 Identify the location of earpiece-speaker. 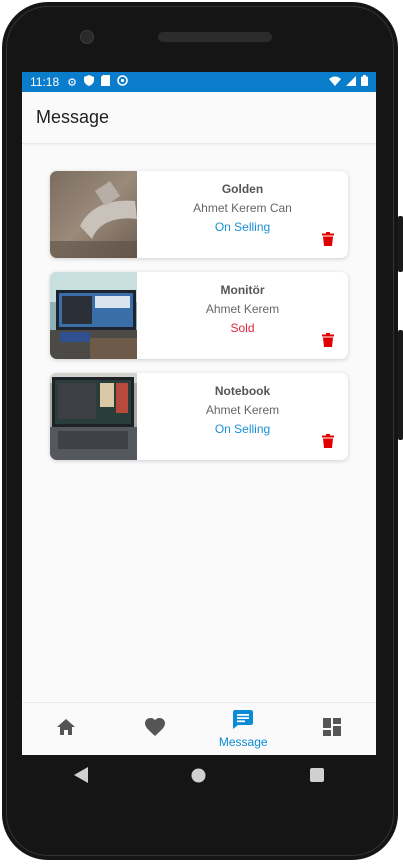
(215, 37).